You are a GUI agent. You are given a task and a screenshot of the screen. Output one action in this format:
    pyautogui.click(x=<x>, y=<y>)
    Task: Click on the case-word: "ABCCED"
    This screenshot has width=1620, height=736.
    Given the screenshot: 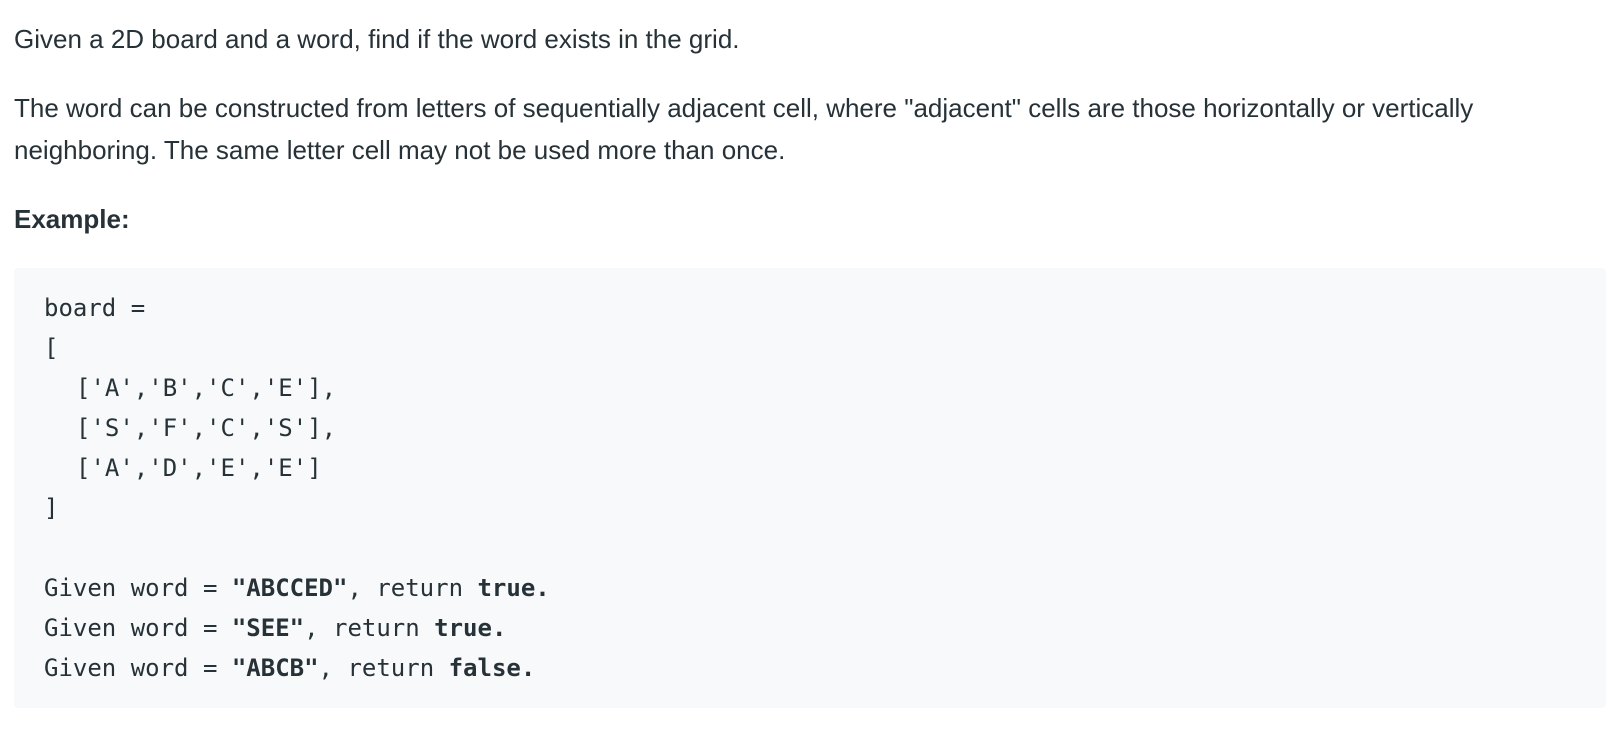 What is the action you would take?
    pyautogui.click(x=289, y=588)
    